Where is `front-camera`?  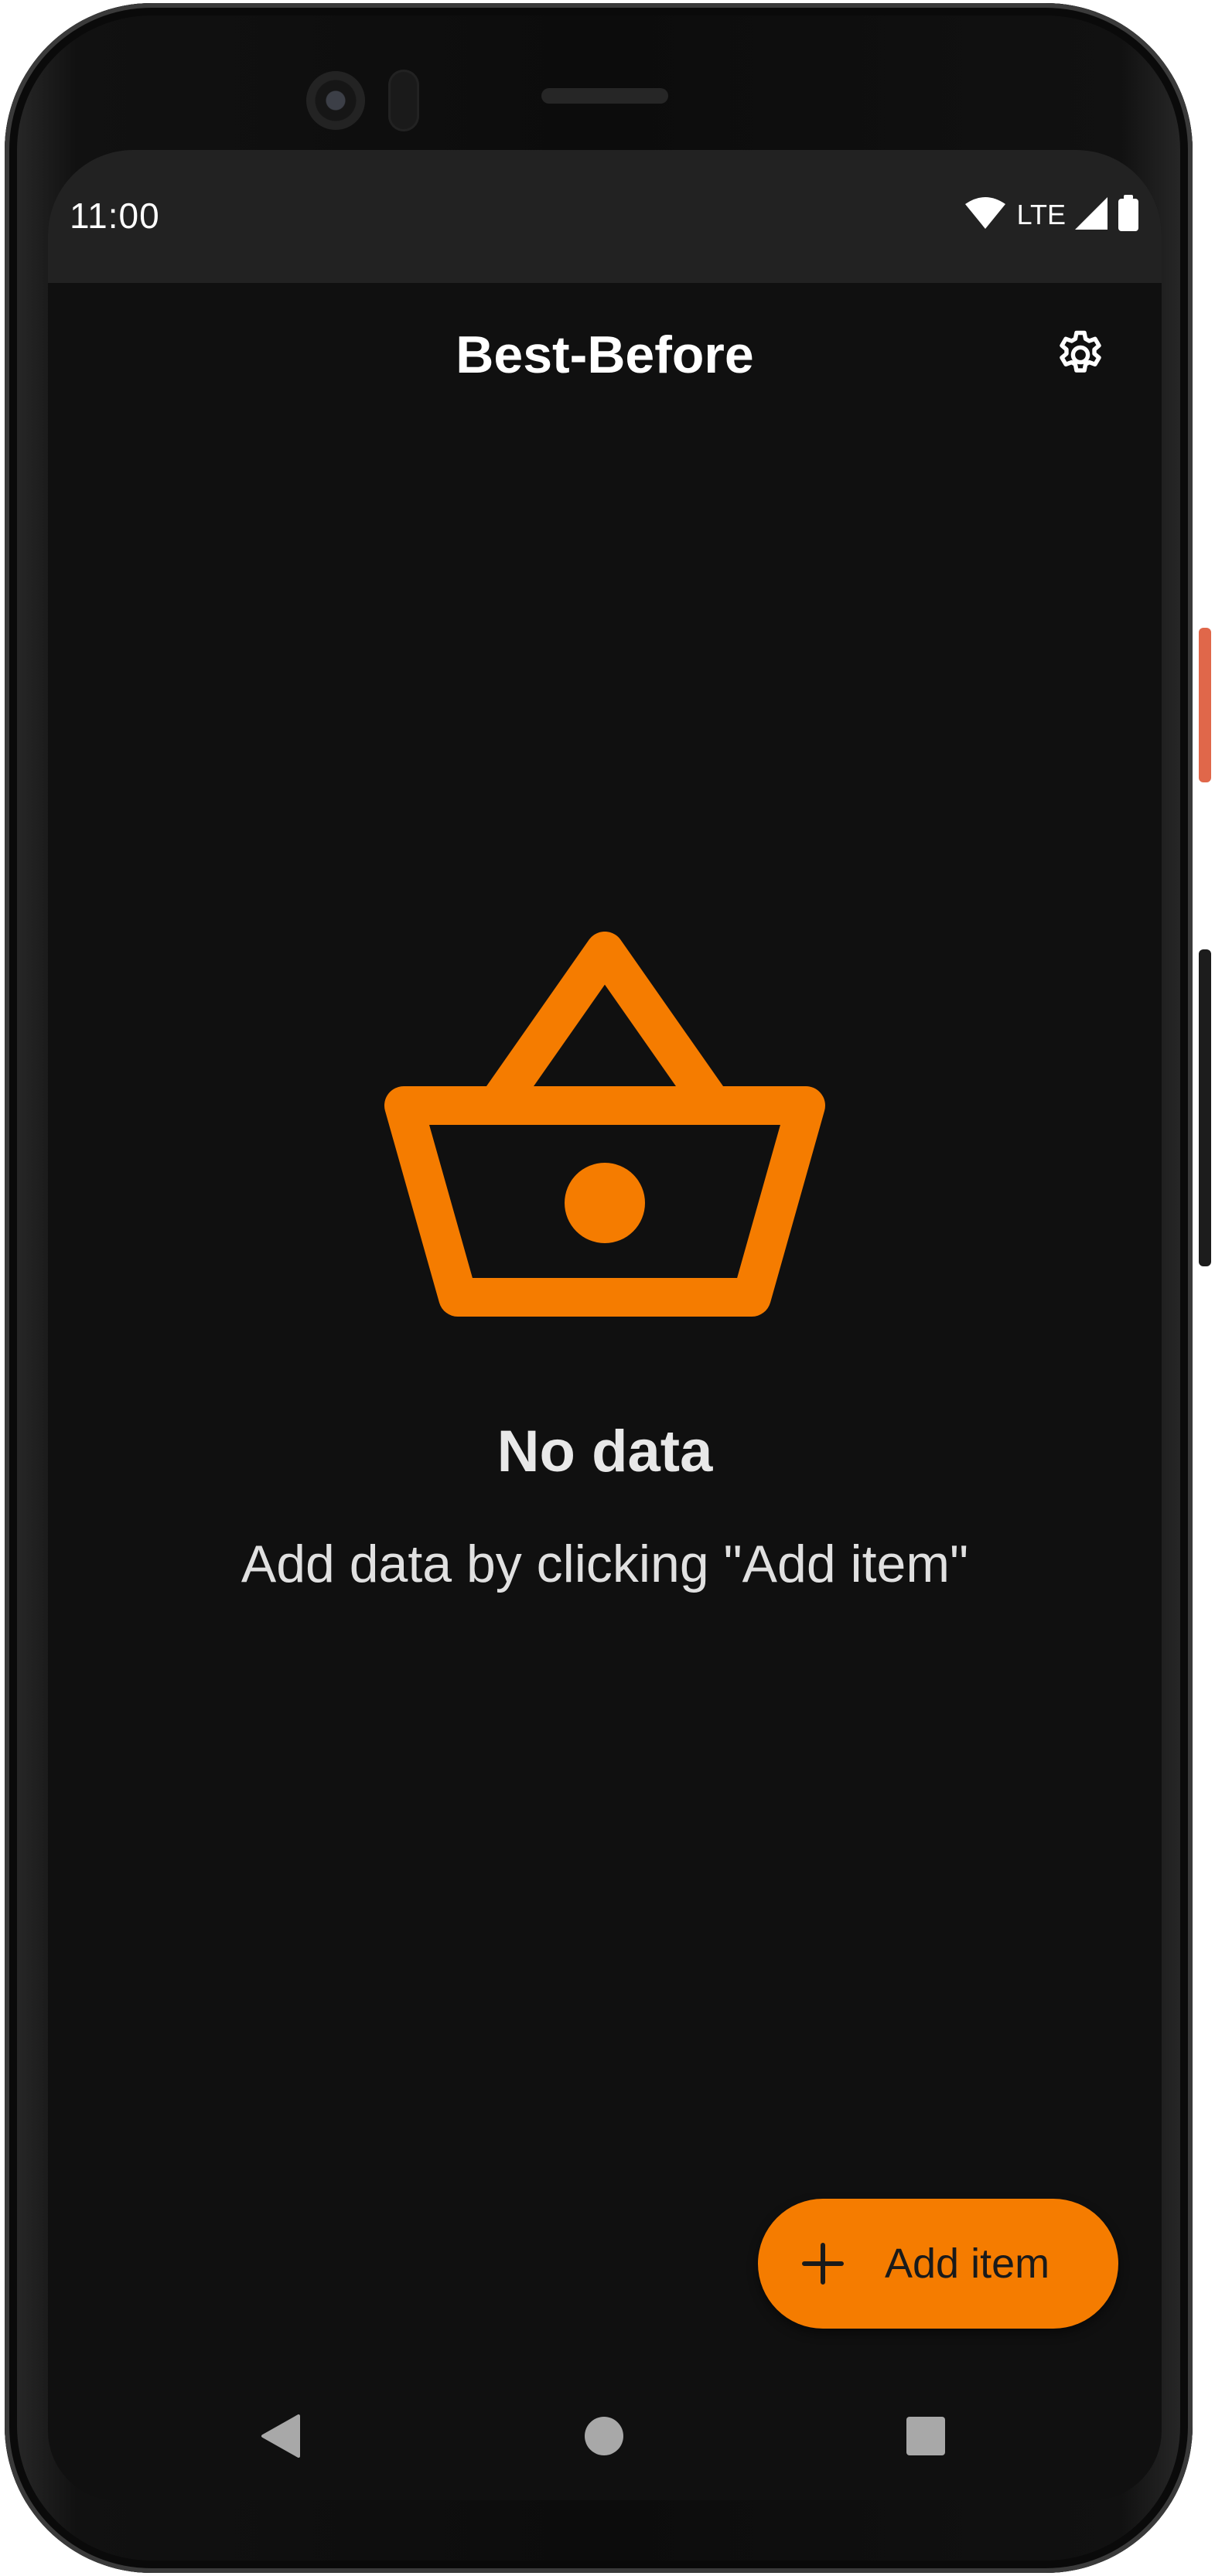
front-camera is located at coordinates (335, 101).